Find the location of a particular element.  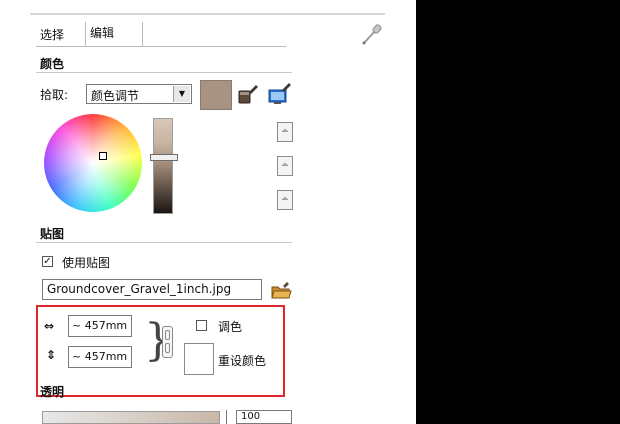

tint-label: 调色 is located at coordinates (230, 327).